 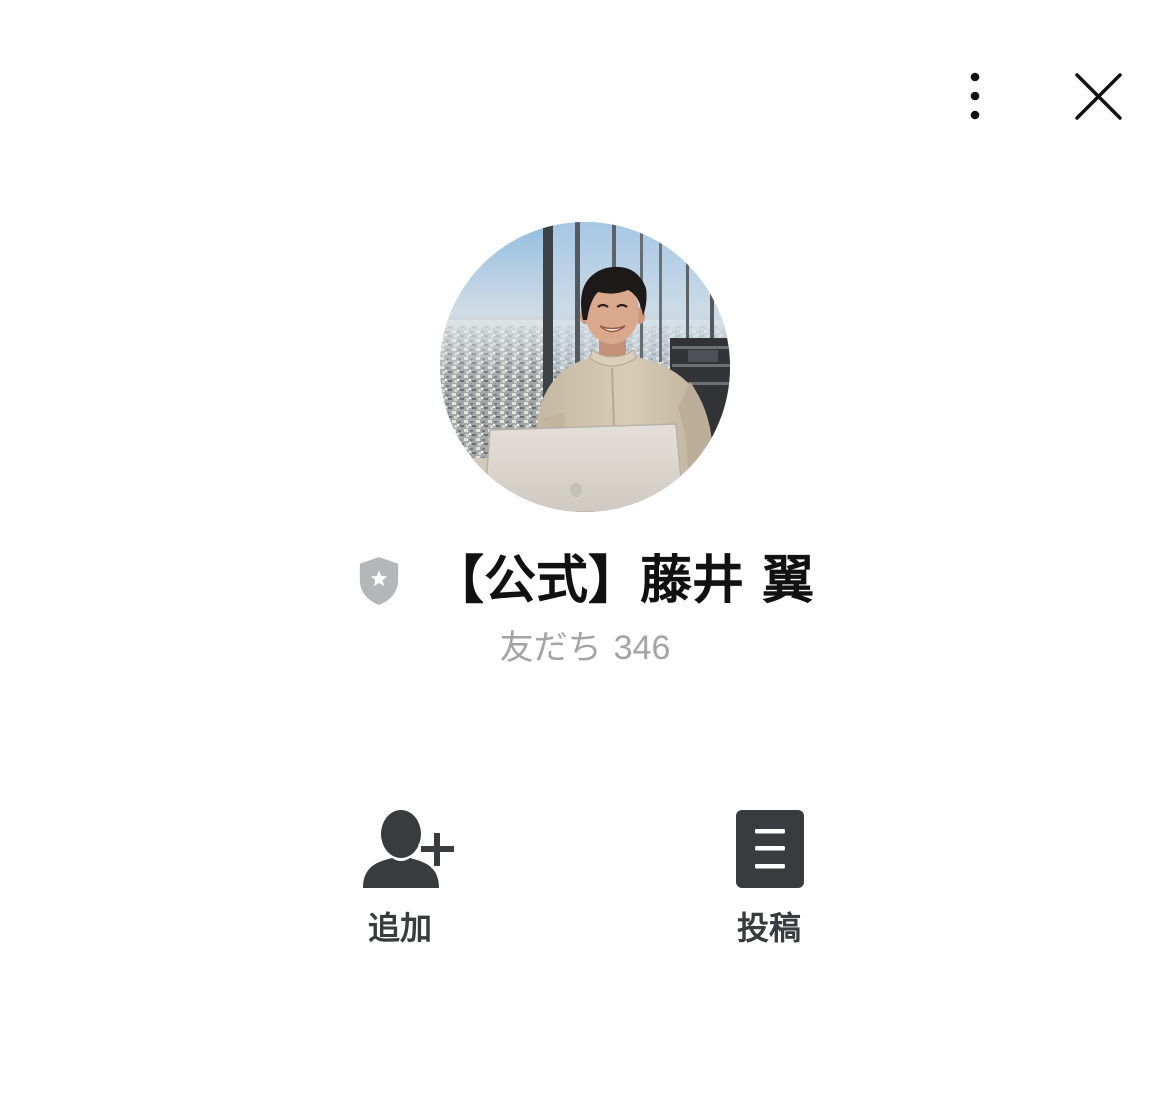 I want to click on more-options-button, so click(x=975, y=97).